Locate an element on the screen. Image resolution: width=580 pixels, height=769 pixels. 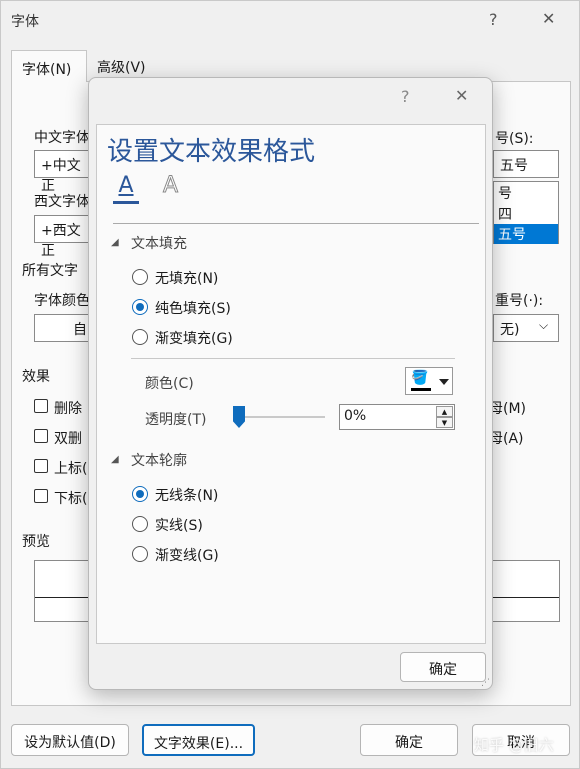
transparency-slider-thumb is located at coordinates (239, 417).